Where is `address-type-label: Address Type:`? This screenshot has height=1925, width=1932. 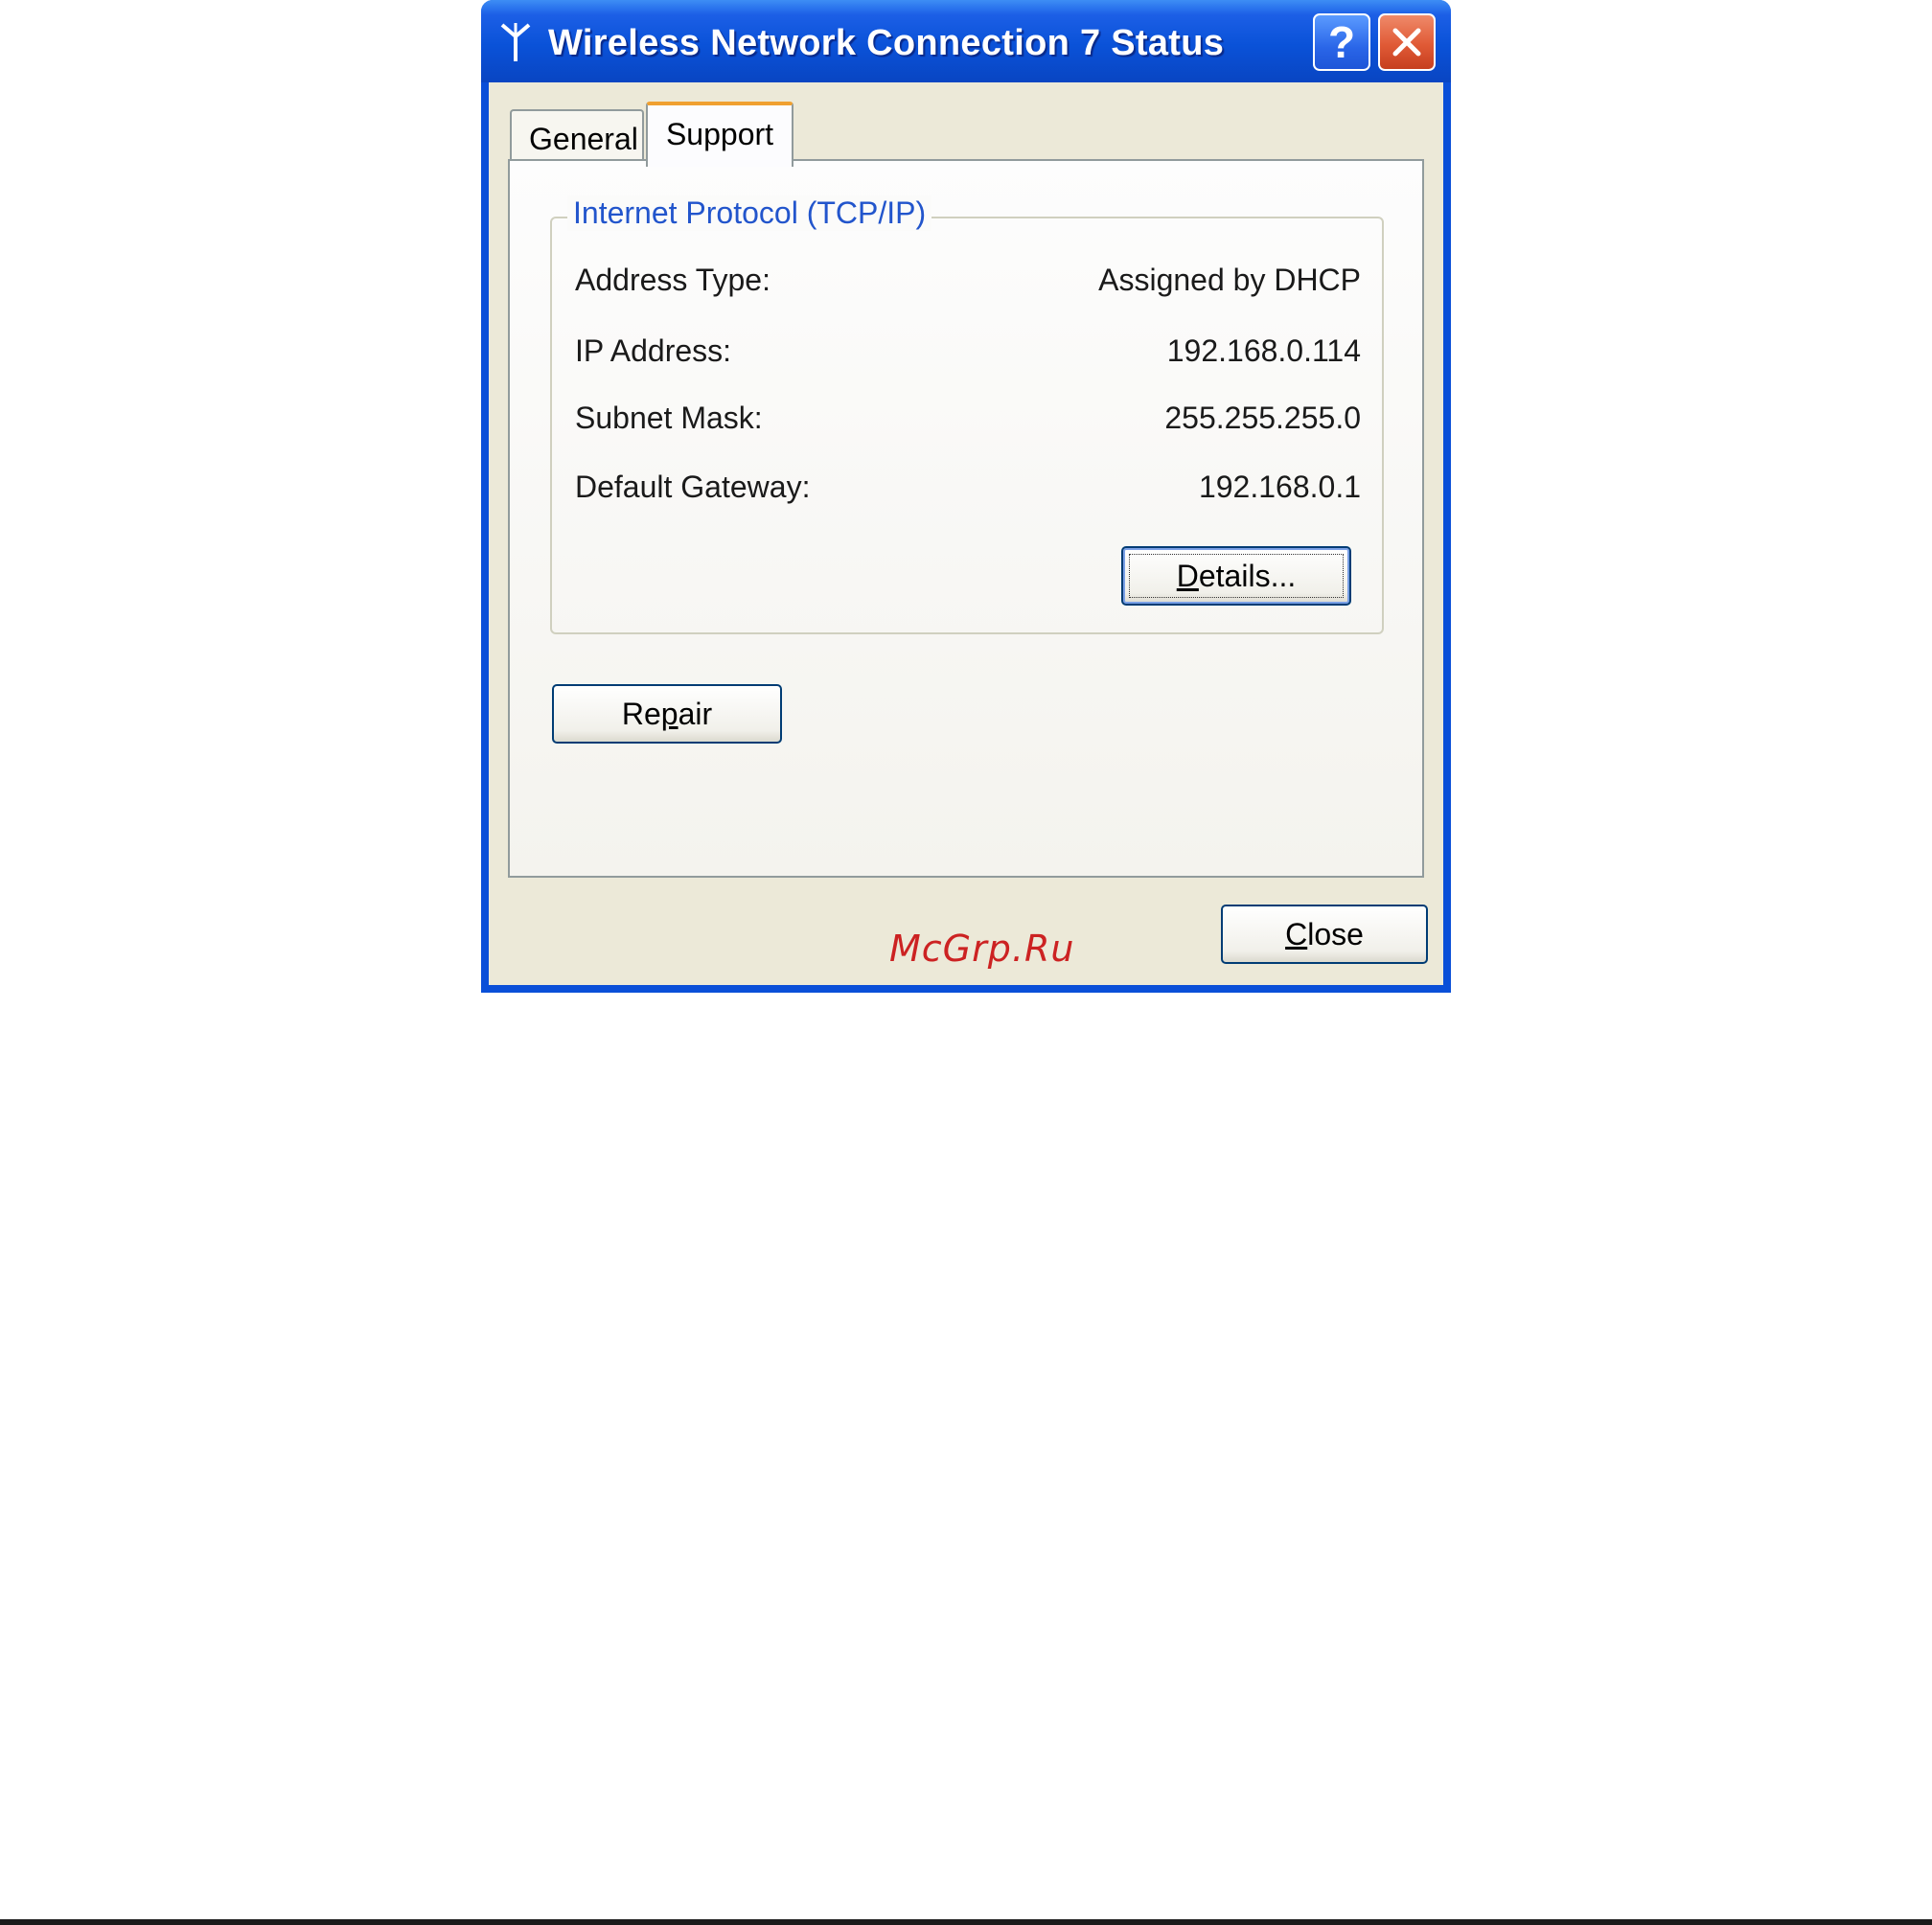
address-type-label: Address Type: is located at coordinates (672, 280).